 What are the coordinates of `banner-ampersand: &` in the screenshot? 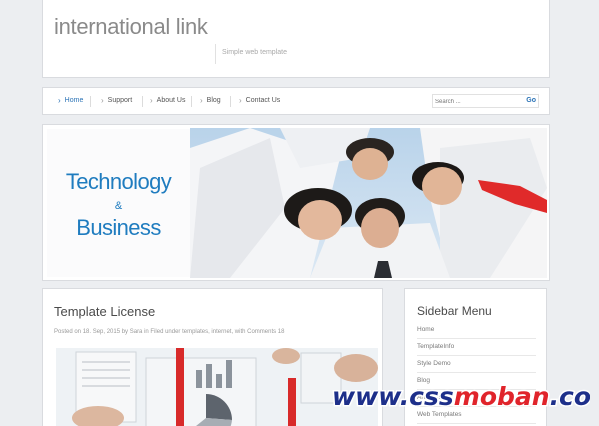 It's located at (118, 206).